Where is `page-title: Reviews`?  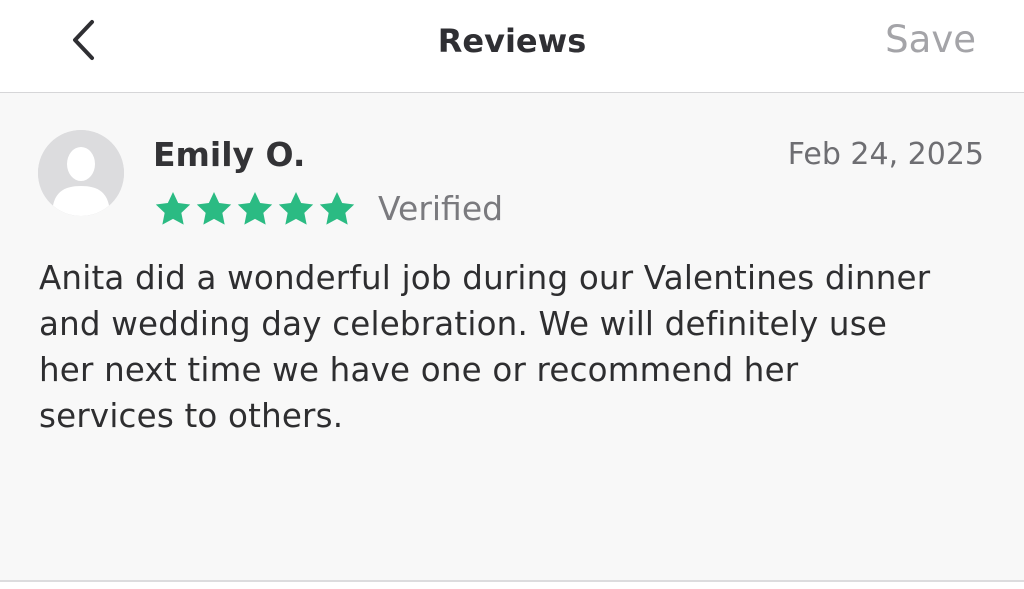
page-title: Reviews is located at coordinates (512, 41).